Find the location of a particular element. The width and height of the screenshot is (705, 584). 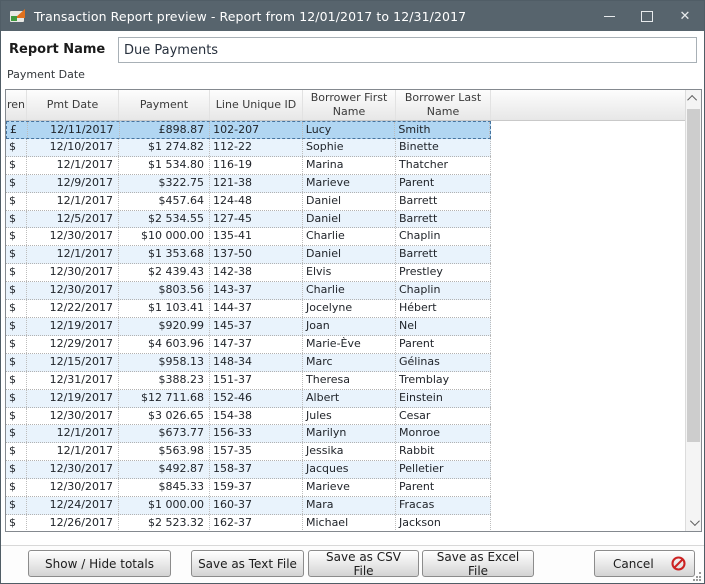

table-row: $12/1/2017 $457.64 124-48 Daniel Barrett is located at coordinates (248, 201).